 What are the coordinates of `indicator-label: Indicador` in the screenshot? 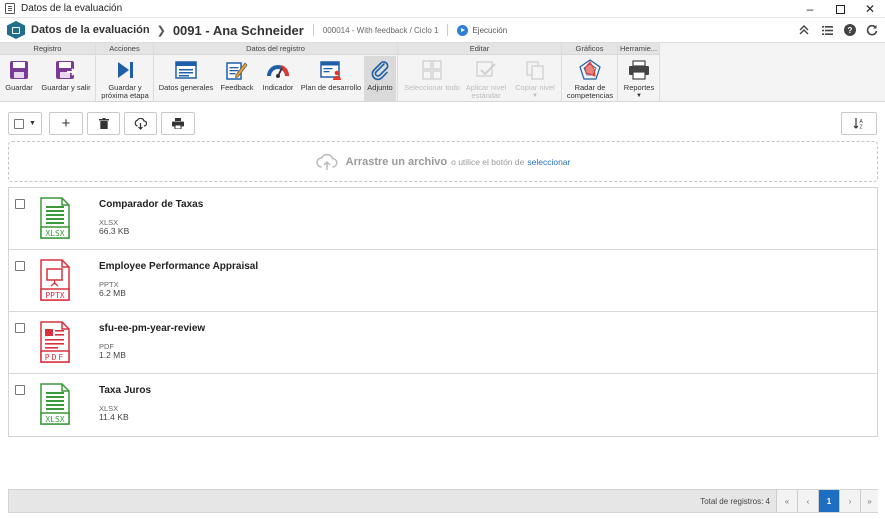 It's located at (278, 87).